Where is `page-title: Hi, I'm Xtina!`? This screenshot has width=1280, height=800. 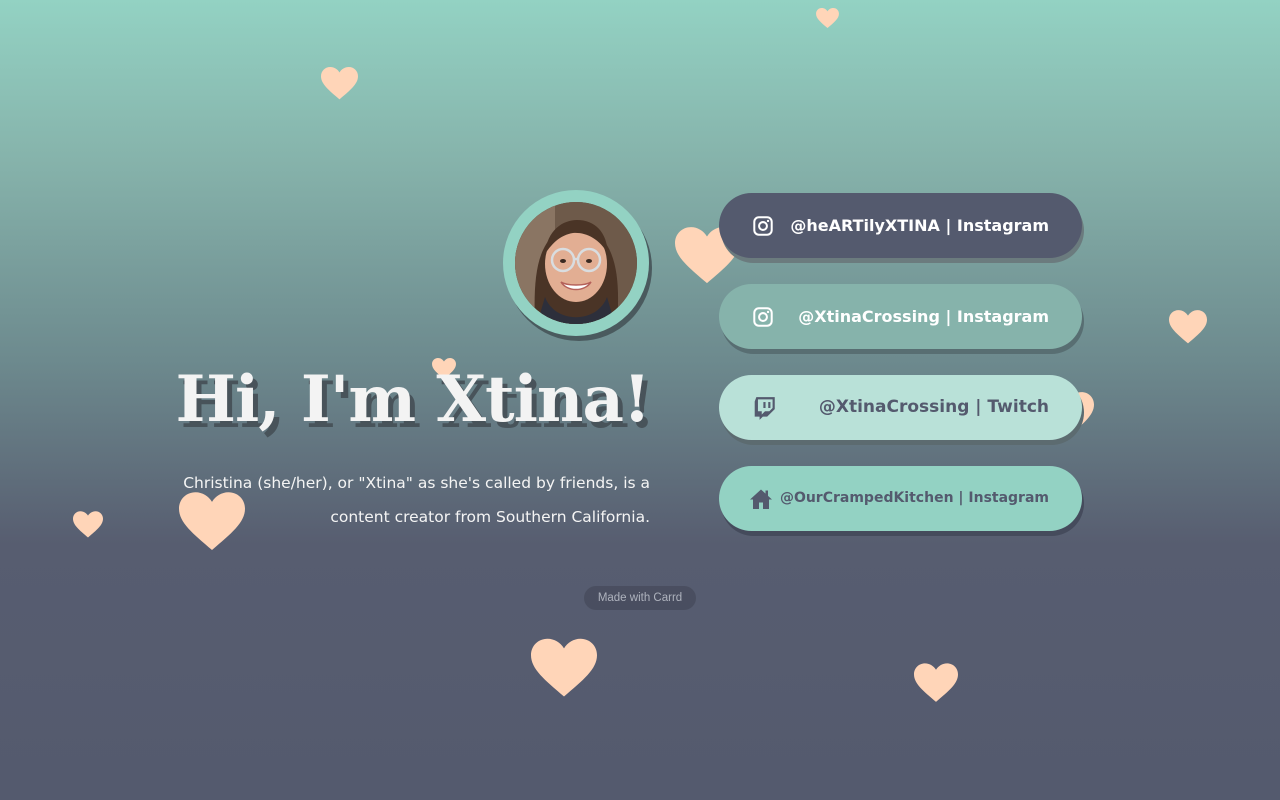 page-title: Hi, I'm Xtina! is located at coordinates (413, 399).